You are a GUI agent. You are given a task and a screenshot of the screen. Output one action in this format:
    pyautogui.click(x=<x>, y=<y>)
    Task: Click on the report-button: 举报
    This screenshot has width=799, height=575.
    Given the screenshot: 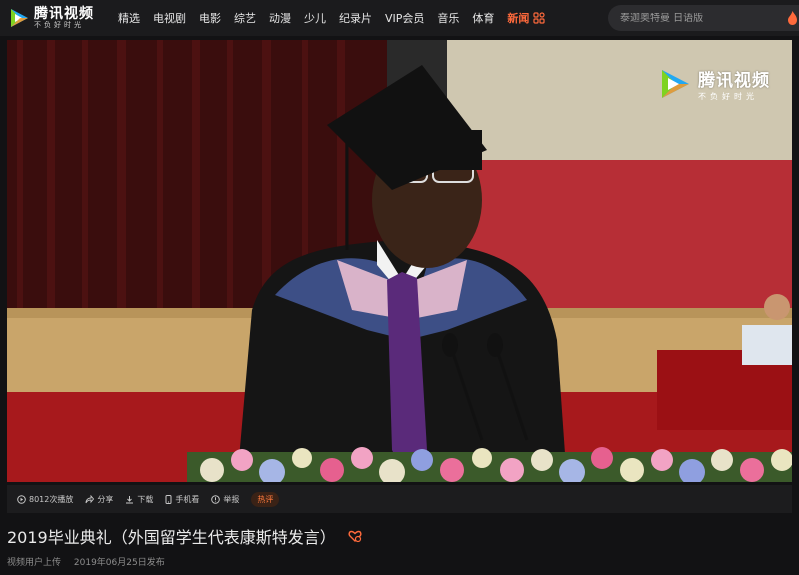 What is the action you would take?
    pyautogui.click(x=225, y=499)
    